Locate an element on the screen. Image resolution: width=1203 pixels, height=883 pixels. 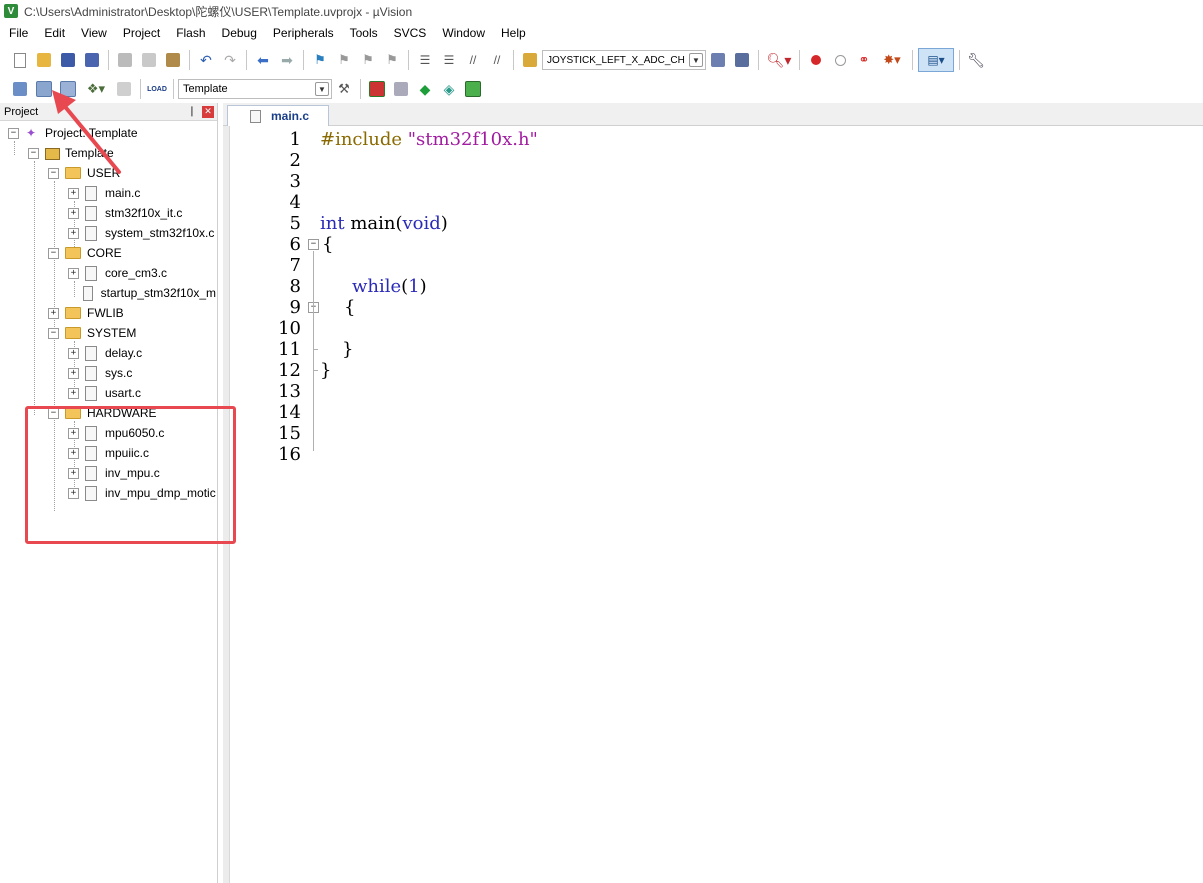
annotation-arrow is located at coordinates (86, 132).